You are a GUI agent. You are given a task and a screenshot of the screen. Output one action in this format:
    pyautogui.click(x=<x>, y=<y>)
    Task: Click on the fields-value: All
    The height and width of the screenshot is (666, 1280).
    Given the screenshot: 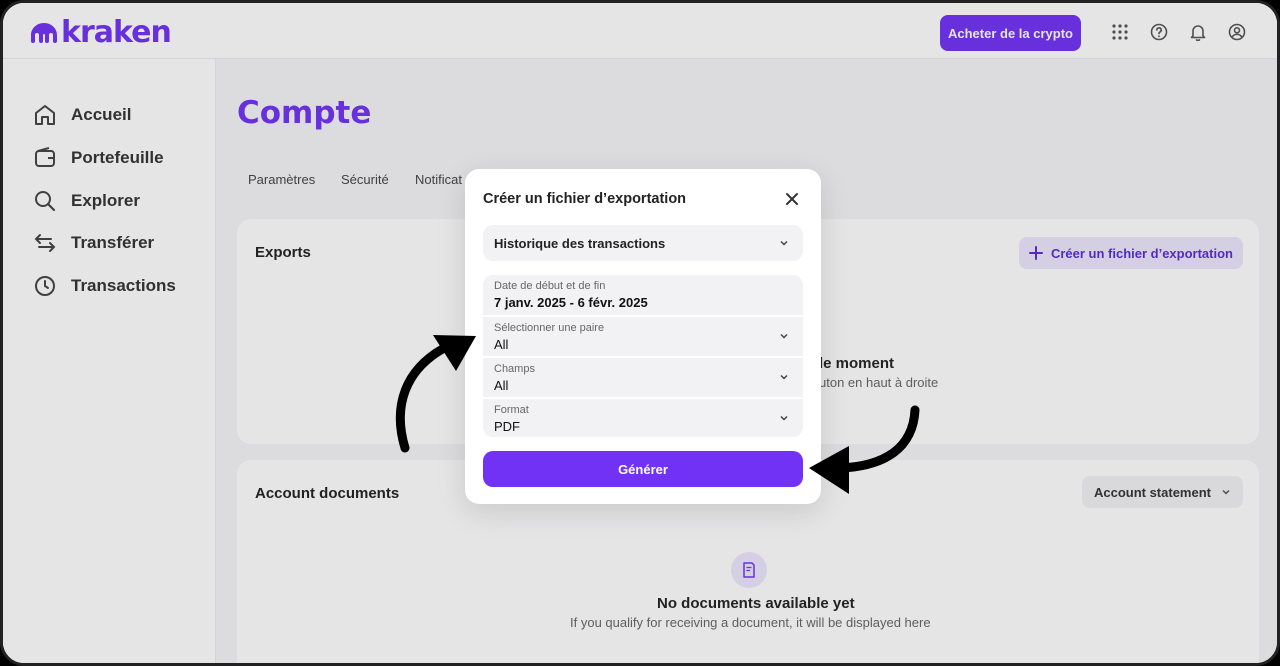 What is the action you would take?
    pyautogui.click(x=501, y=385)
    